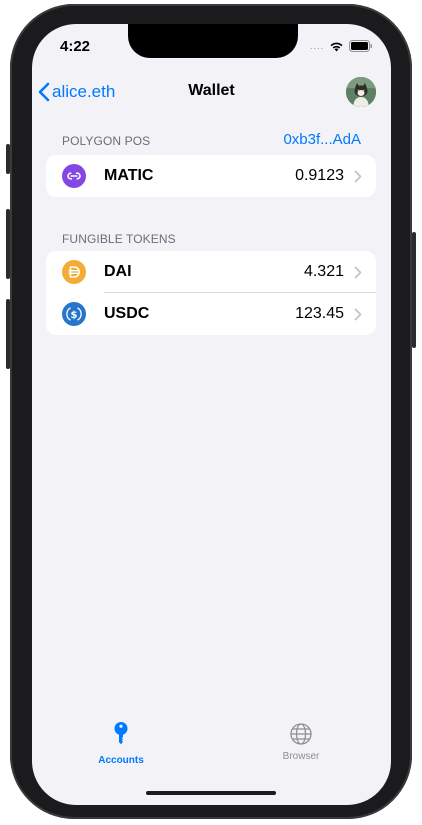  Describe the element at coordinates (211, 314) in the screenshot. I see `list-item-usdc: $ USDC 123.45` at that location.